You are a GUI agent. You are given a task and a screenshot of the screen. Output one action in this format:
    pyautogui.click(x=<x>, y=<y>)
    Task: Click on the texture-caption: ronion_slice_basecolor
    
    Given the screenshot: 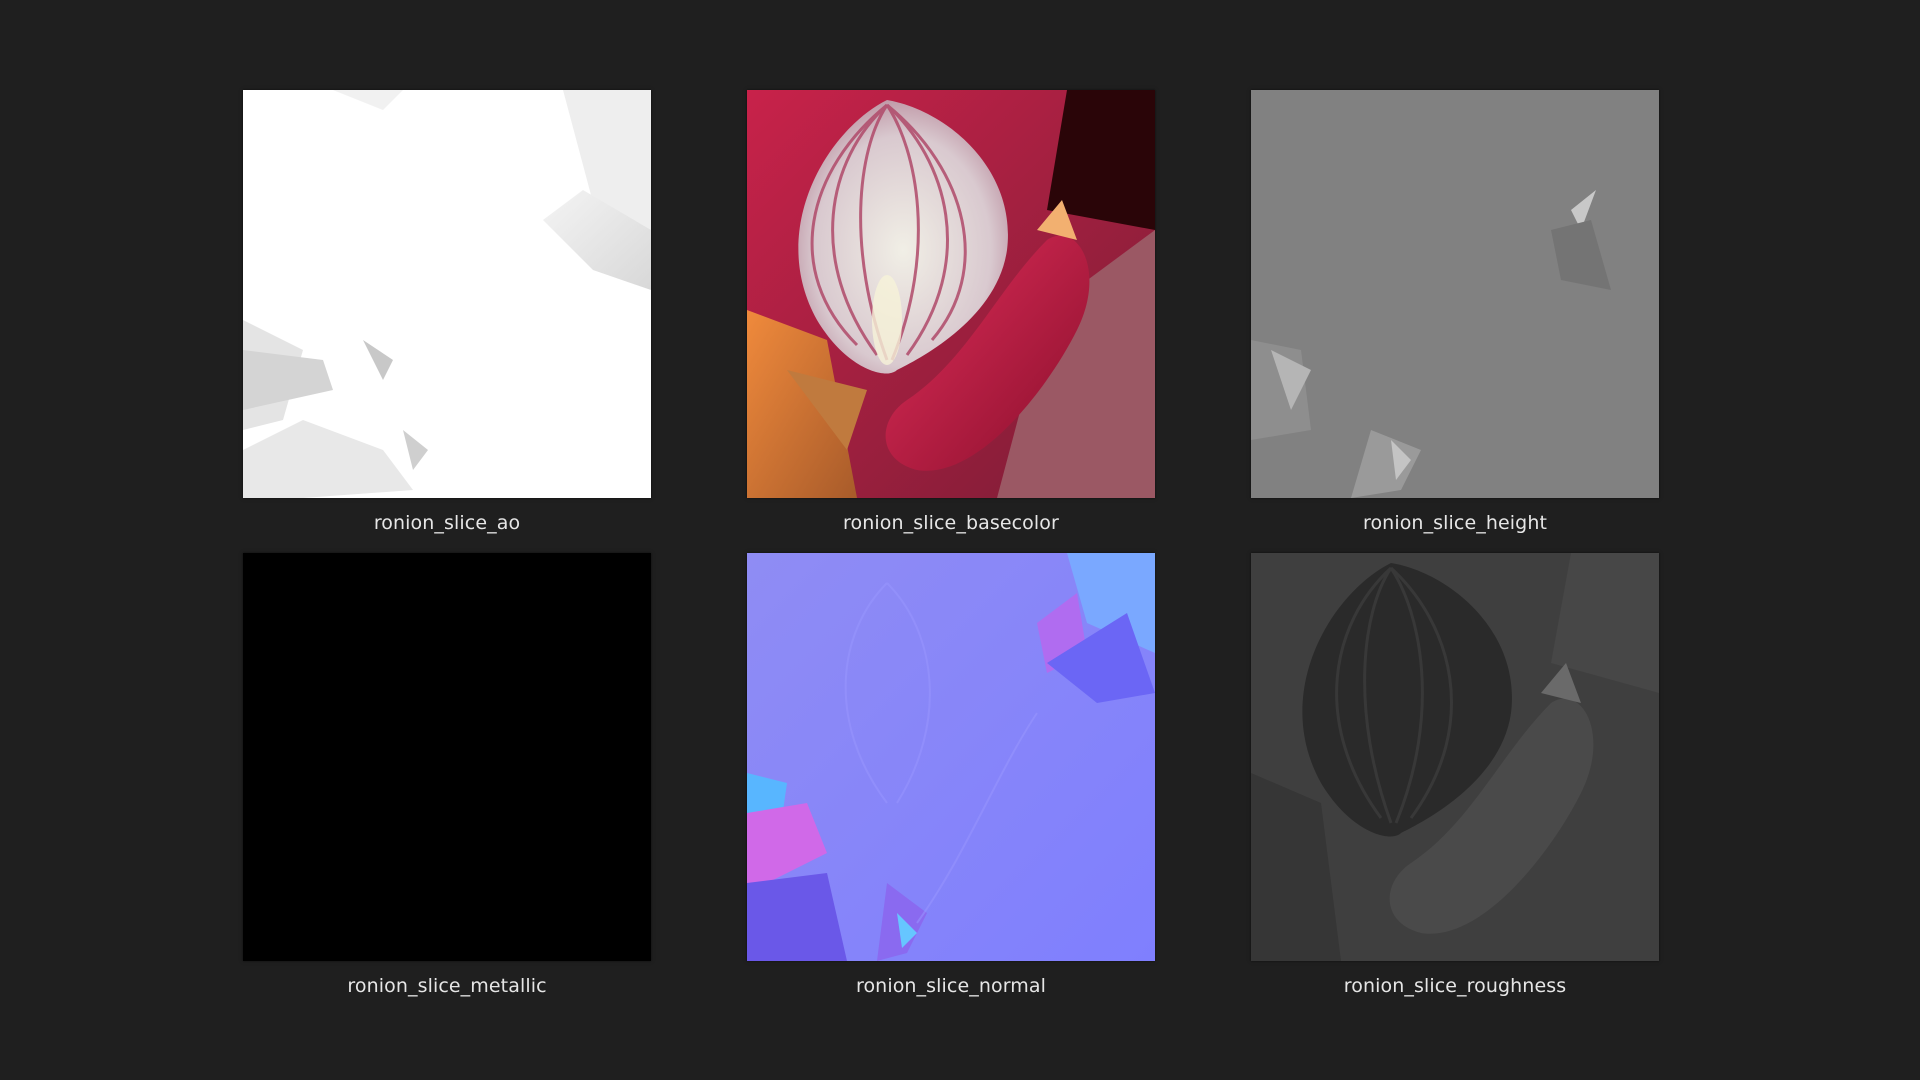 What is the action you would take?
    pyautogui.click(x=951, y=523)
    